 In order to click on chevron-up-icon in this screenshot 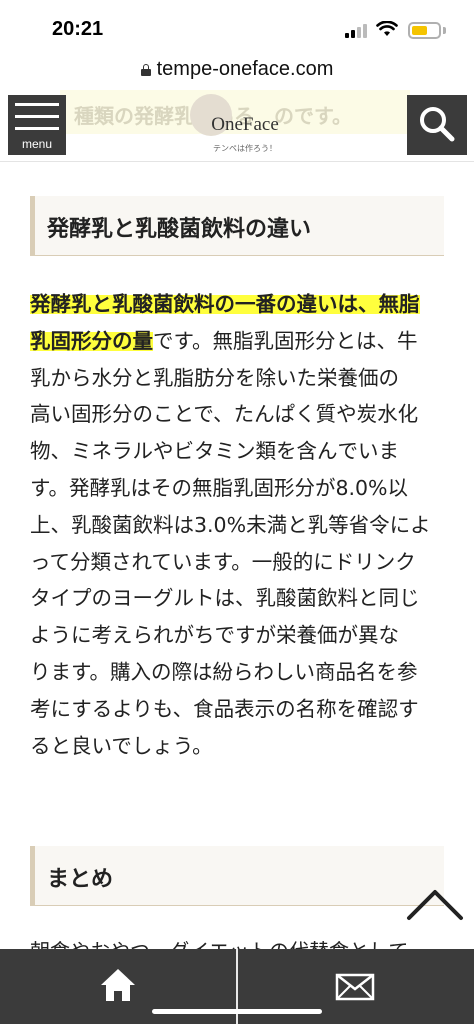, I will do `click(435, 905)`.